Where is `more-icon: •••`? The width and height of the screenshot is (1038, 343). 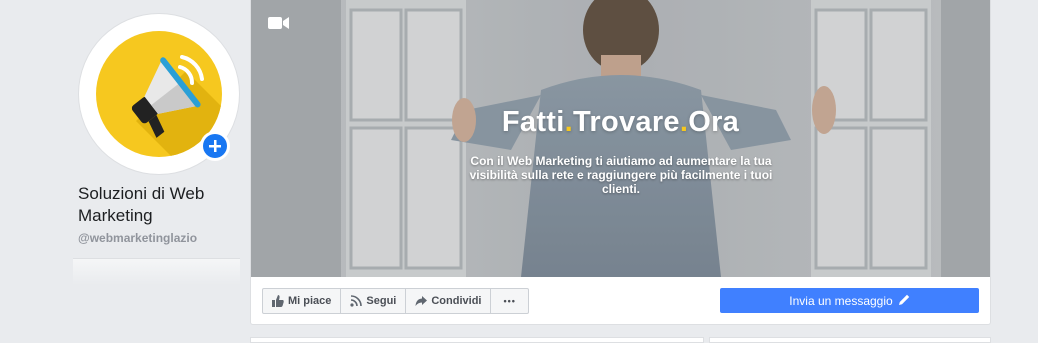
more-icon: ••• is located at coordinates (509, 301).